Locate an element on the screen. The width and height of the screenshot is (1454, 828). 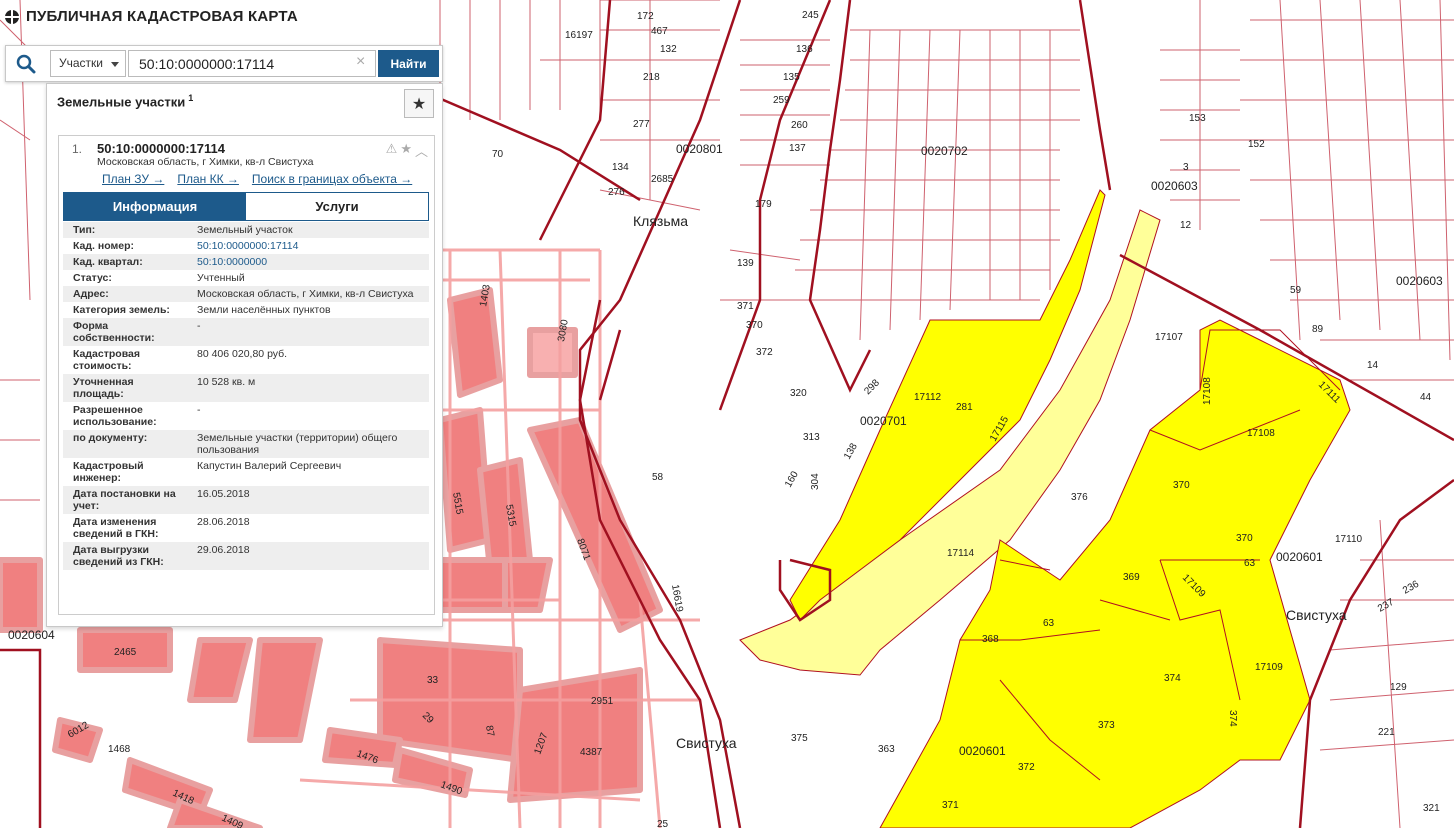
place-svistukha-2: Свистуха is located at coordinates (706, 743).